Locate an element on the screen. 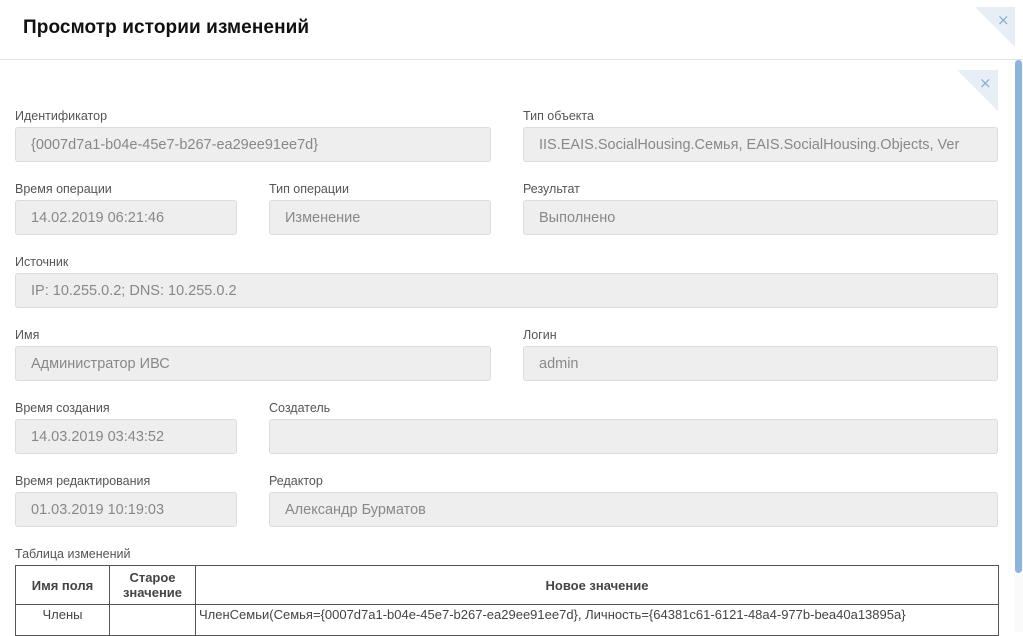 Image resolution: width=1023 pixels, height=636 pixels. operation-time-label: Время операции is located at coordinates (63, 189).